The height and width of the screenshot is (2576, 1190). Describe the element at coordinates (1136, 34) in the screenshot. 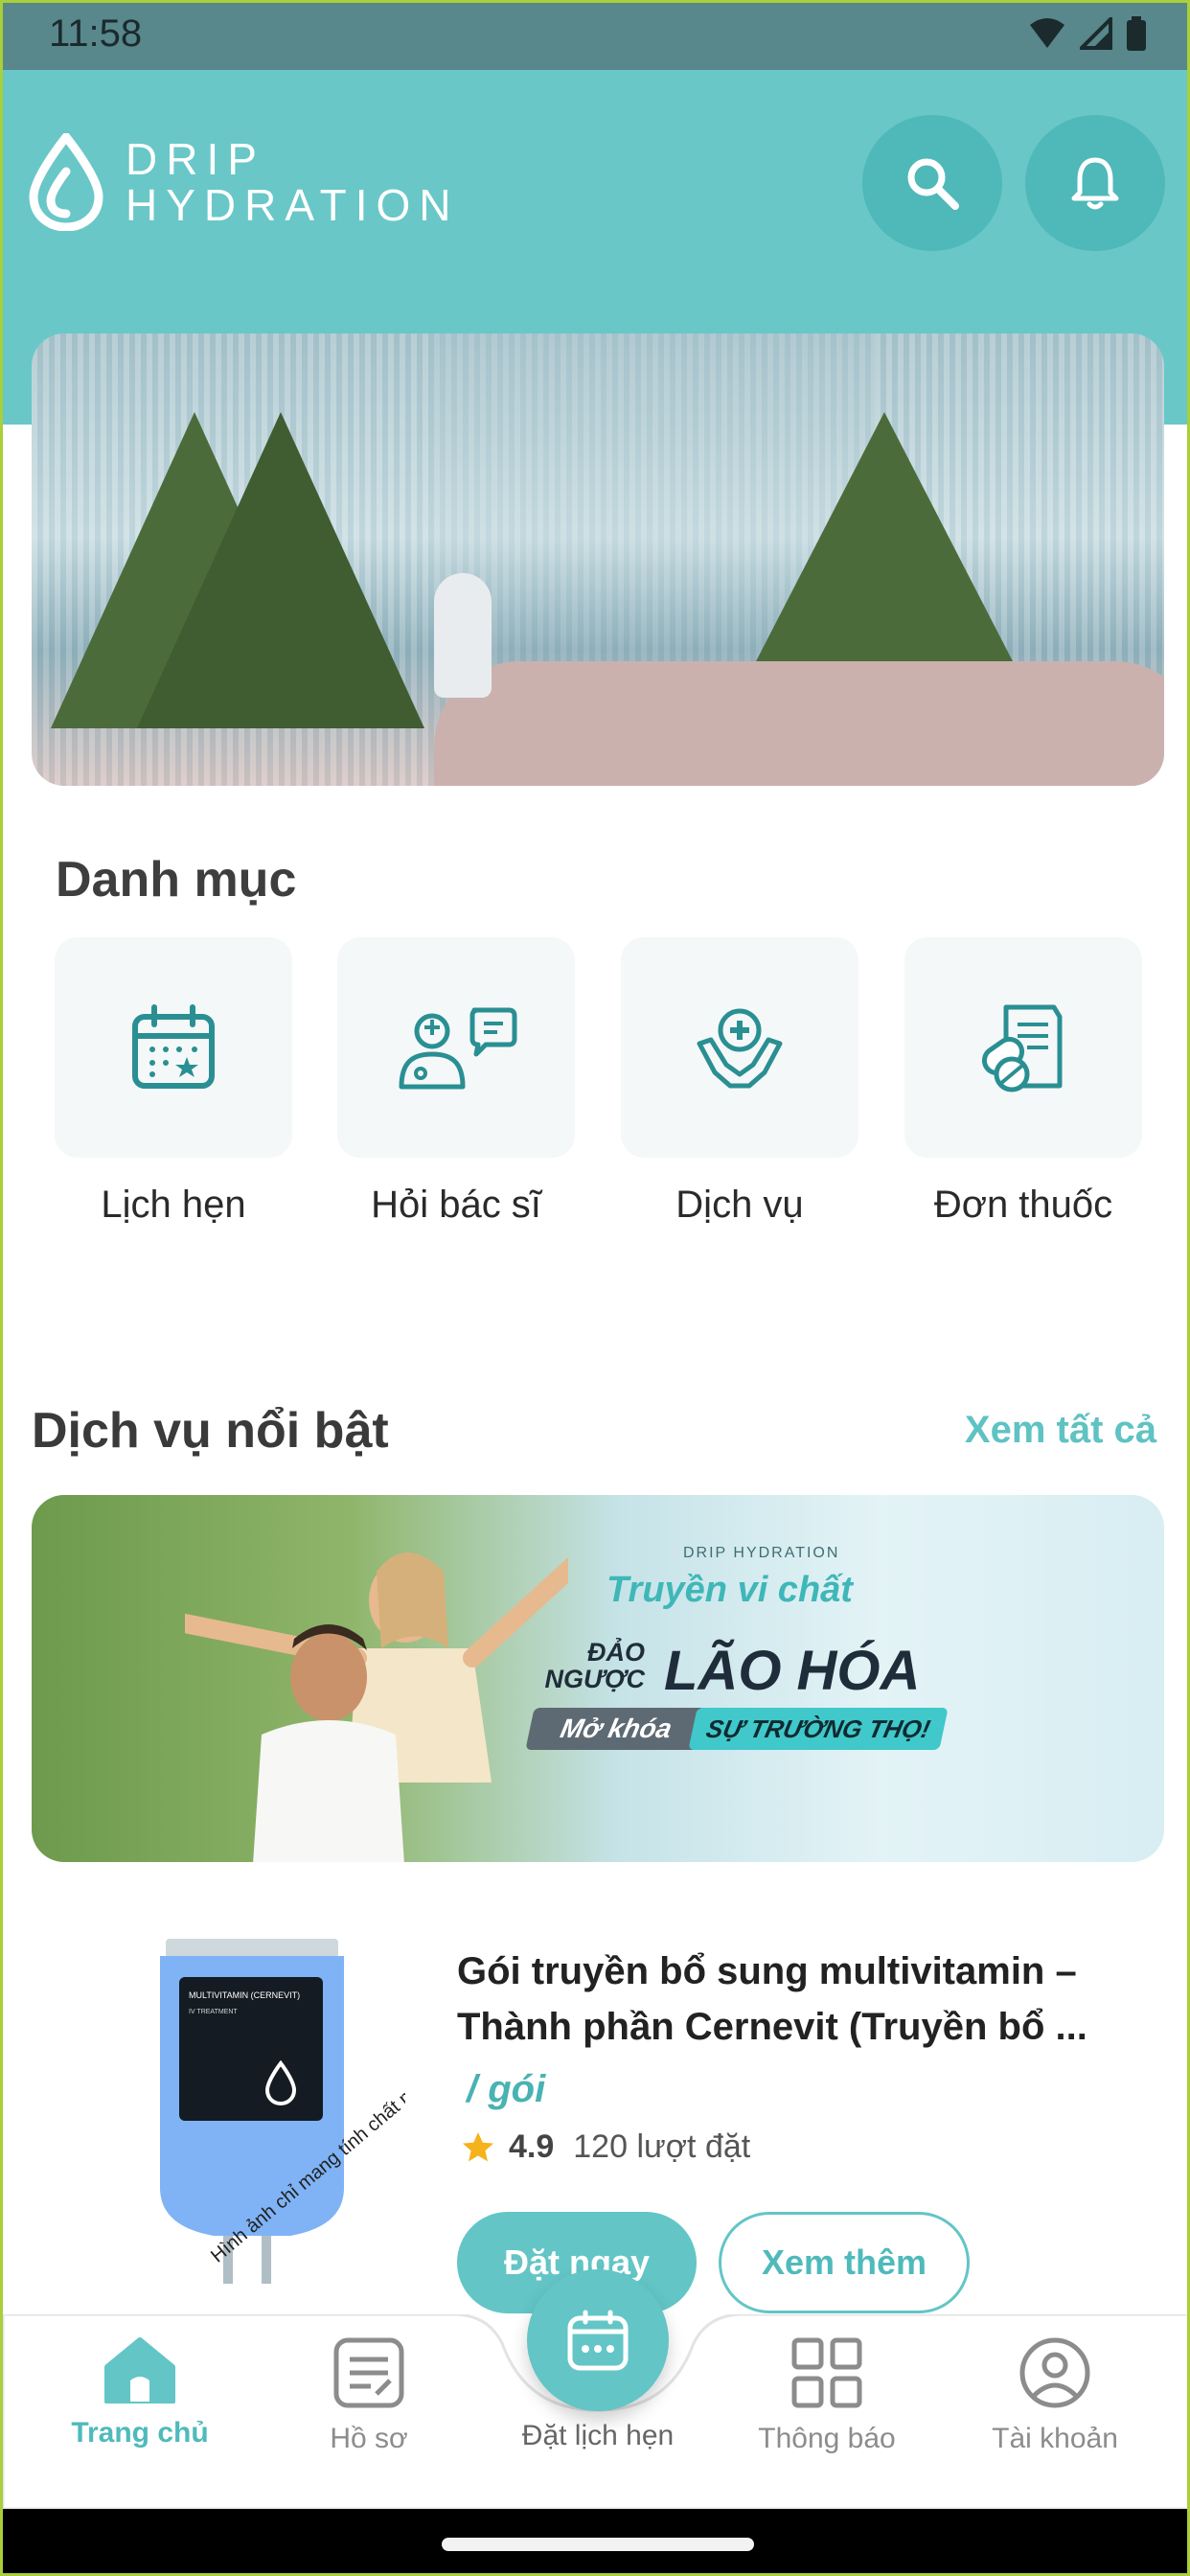

I see `battery-icon` at that location.